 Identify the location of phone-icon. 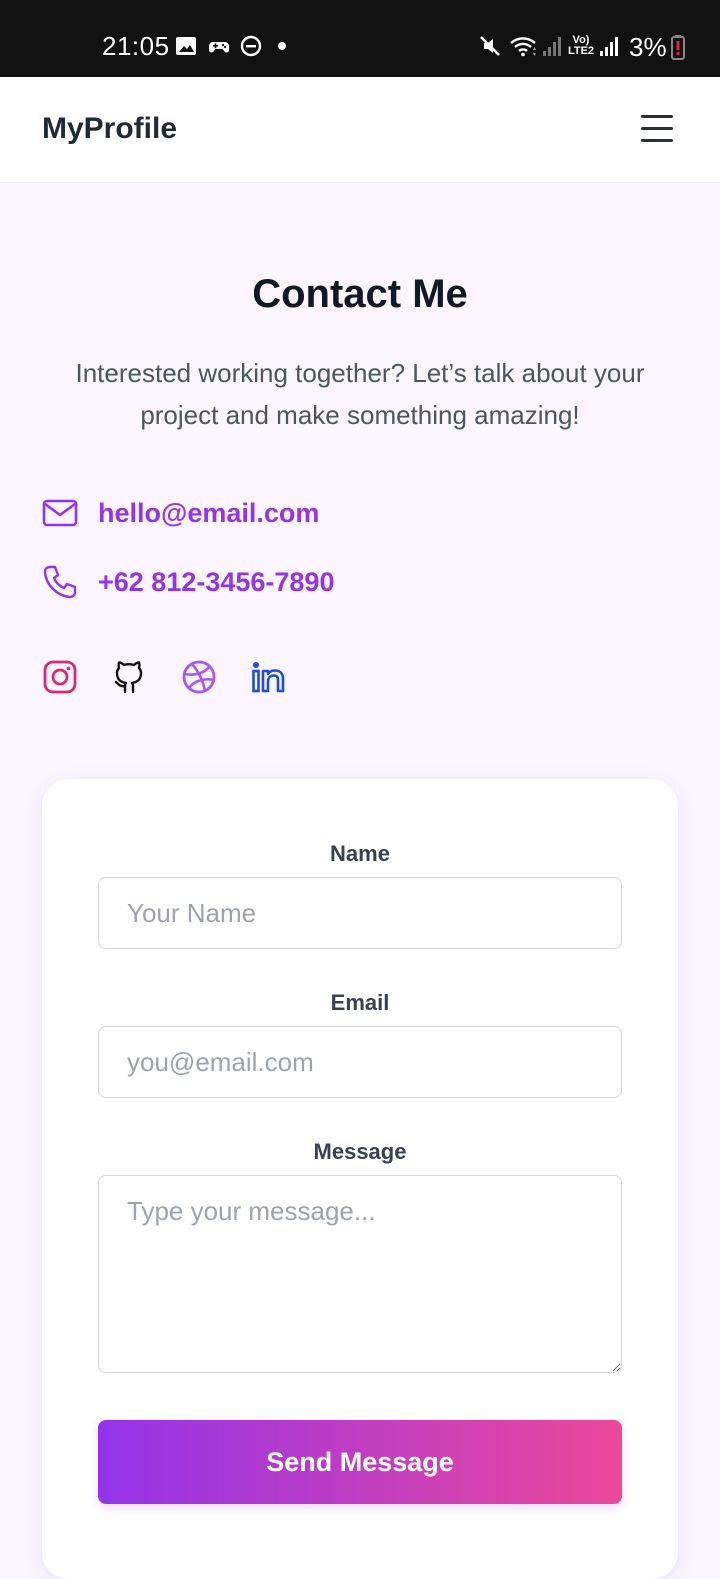
(60, 582).